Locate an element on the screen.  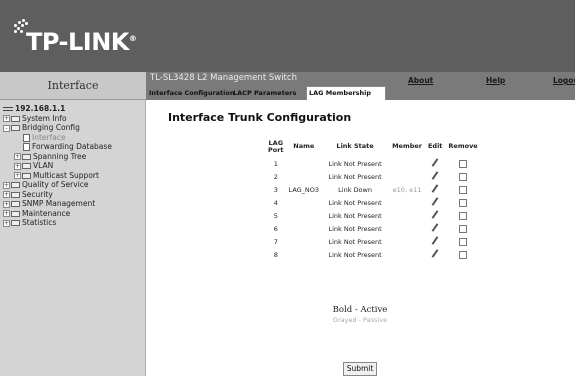
collapse-icon: - is located at coordinates (6, 128).